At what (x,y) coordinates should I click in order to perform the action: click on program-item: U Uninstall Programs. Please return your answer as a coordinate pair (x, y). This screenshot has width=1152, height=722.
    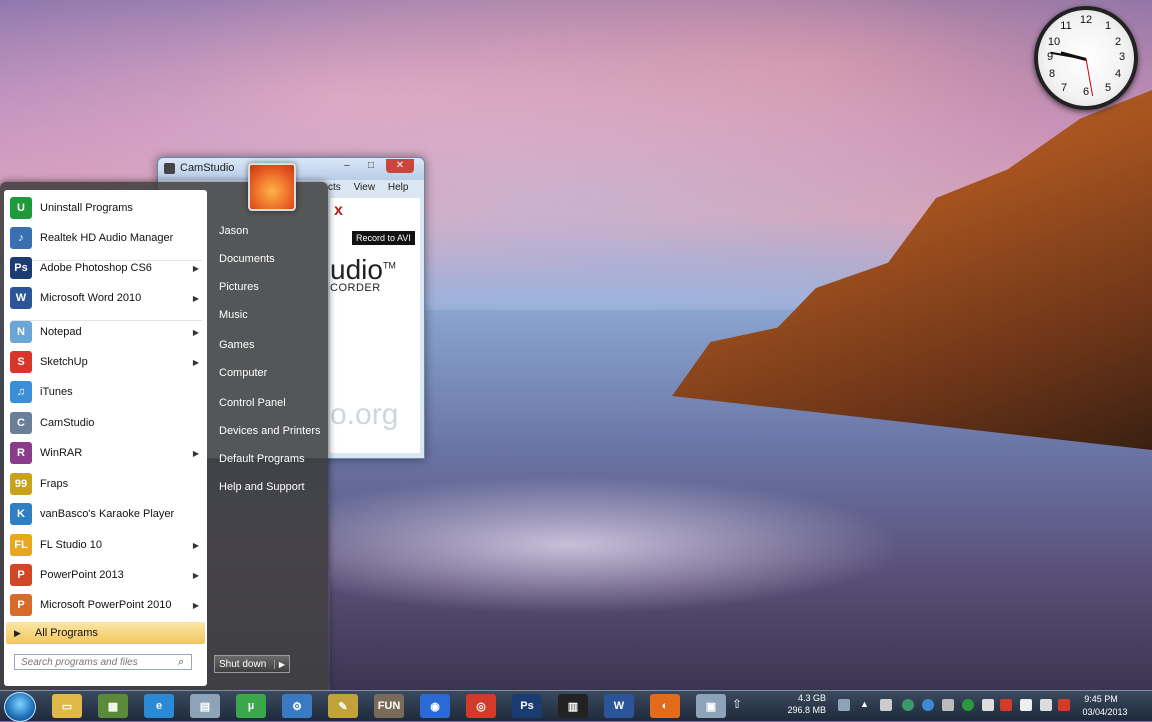
    Looking at the image, I should click on (105, 208).